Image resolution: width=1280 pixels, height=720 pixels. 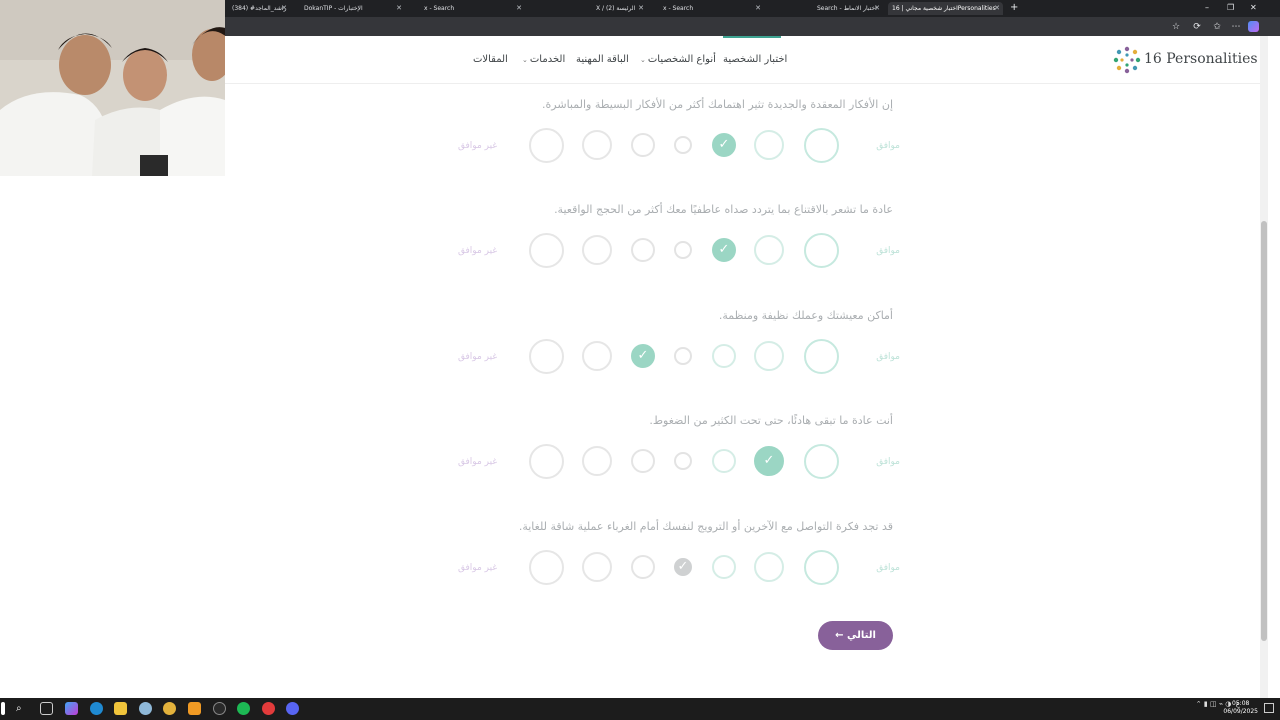 What do you see at coordinates (1230, 8) in the screenshot?
I see `window-restore-button: ❐` at bounding box center [1230, 8].